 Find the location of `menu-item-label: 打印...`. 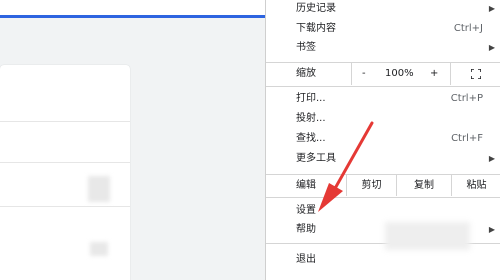

menu-item-label: 打印... is located at coordinates (311, 98).